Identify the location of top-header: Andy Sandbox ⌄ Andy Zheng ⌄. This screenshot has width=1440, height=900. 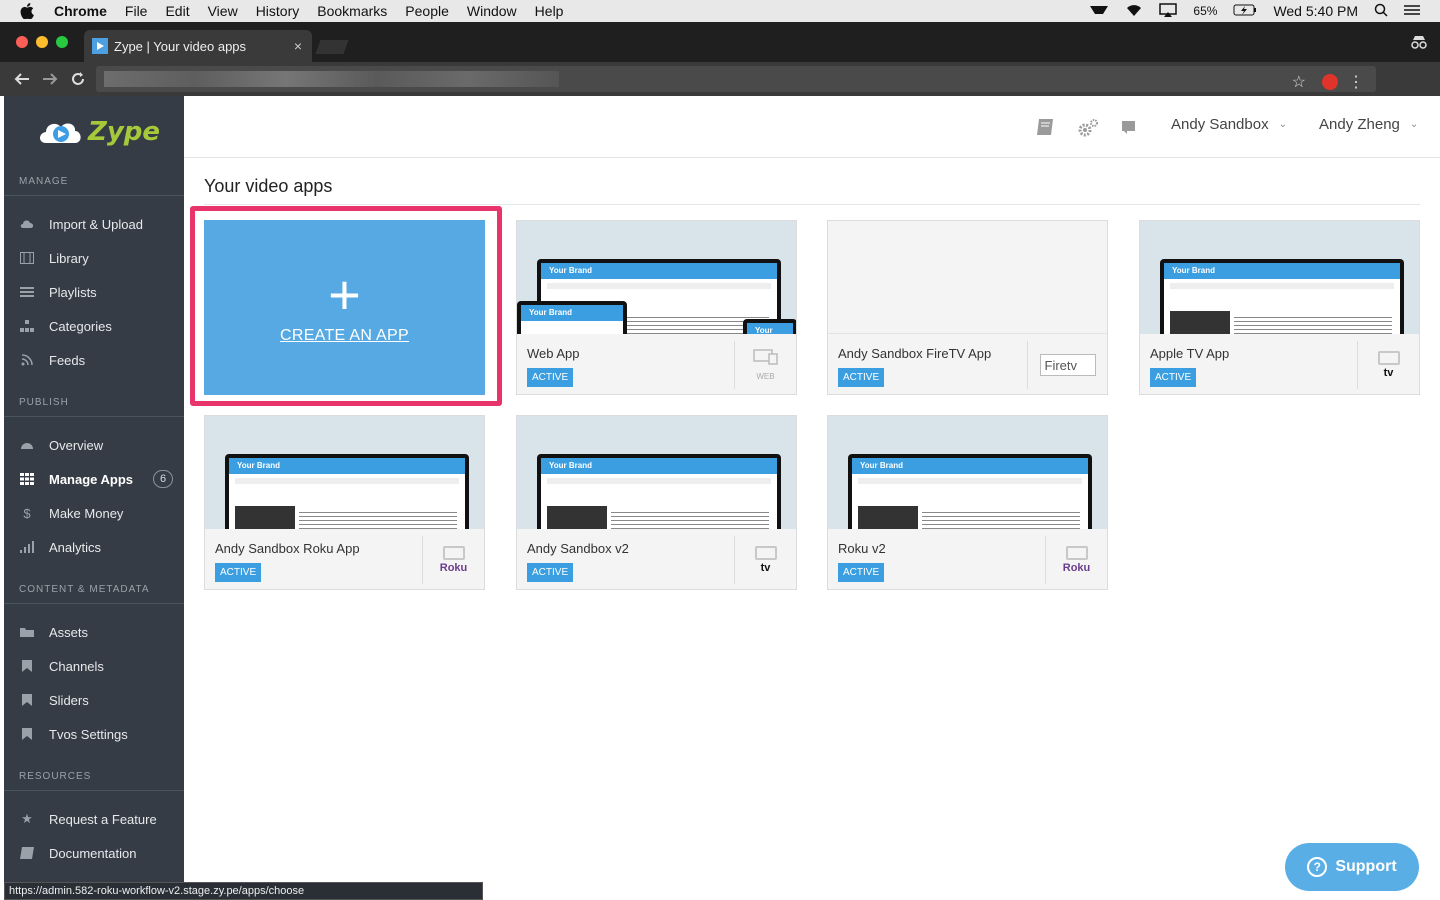
(812, 127).